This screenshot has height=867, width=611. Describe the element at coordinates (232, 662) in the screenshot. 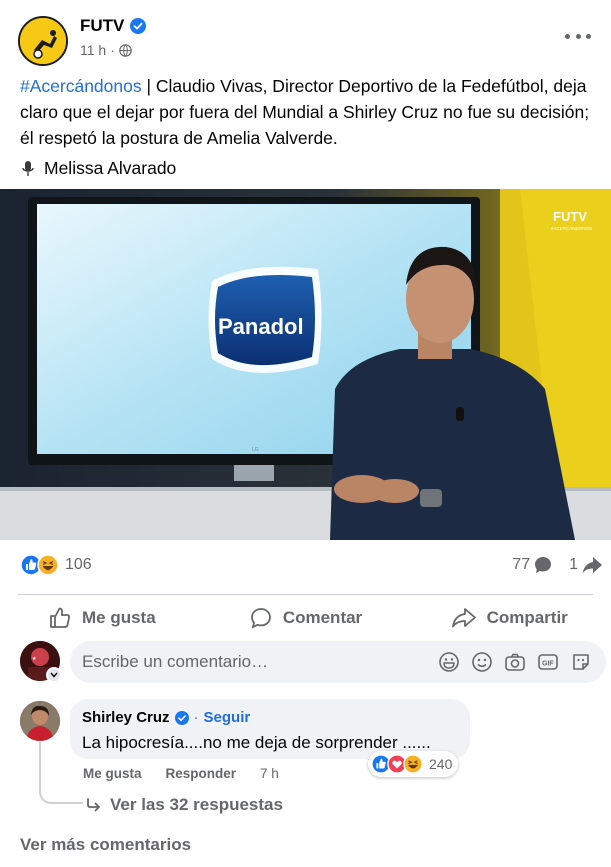

I see `comment-input` at that location.